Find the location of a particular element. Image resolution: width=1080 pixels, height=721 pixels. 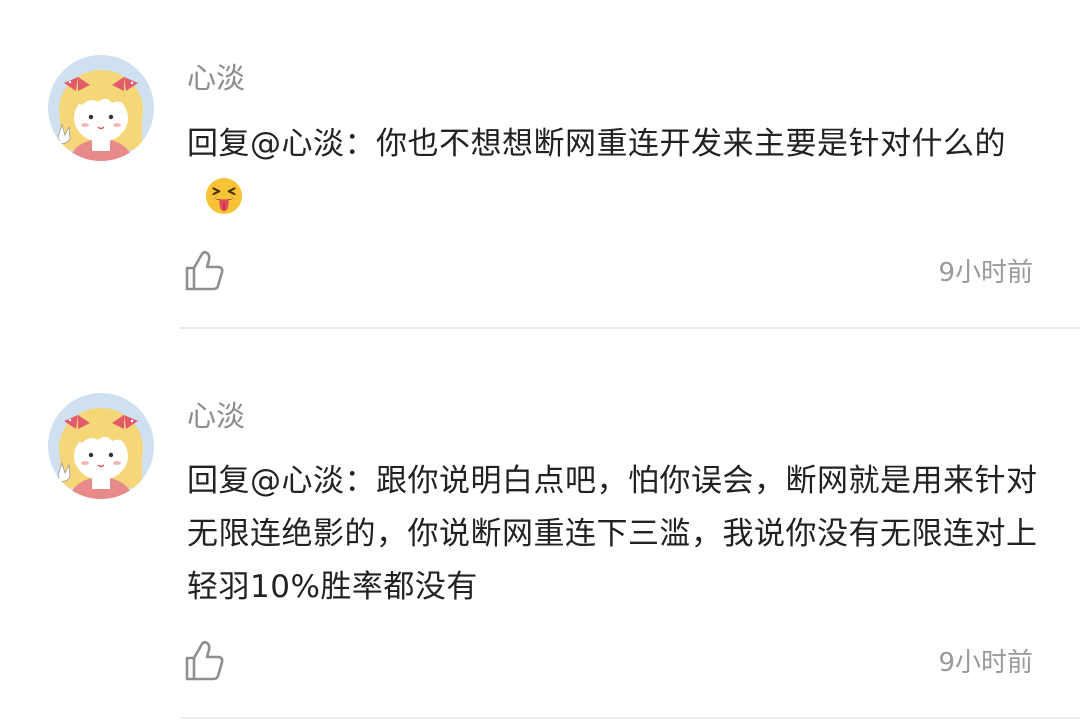

comment-text: 回复@心淡：你也不想想断网重连开发来主要是针对什么的 is located at coordinates (617, 171).